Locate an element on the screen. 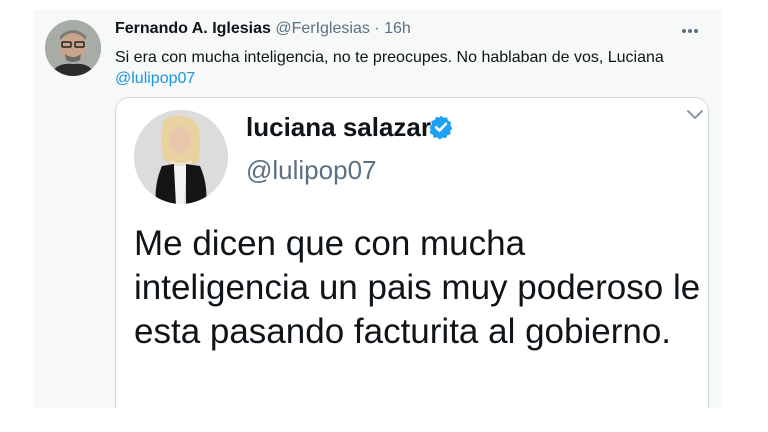  author-avatar is located at coordinates (73, 48).